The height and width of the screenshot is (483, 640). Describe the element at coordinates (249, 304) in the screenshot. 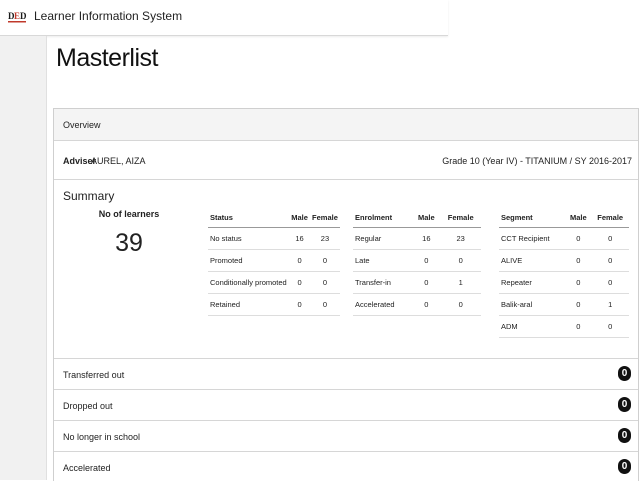

I see `table-cell: Retained` at that location.